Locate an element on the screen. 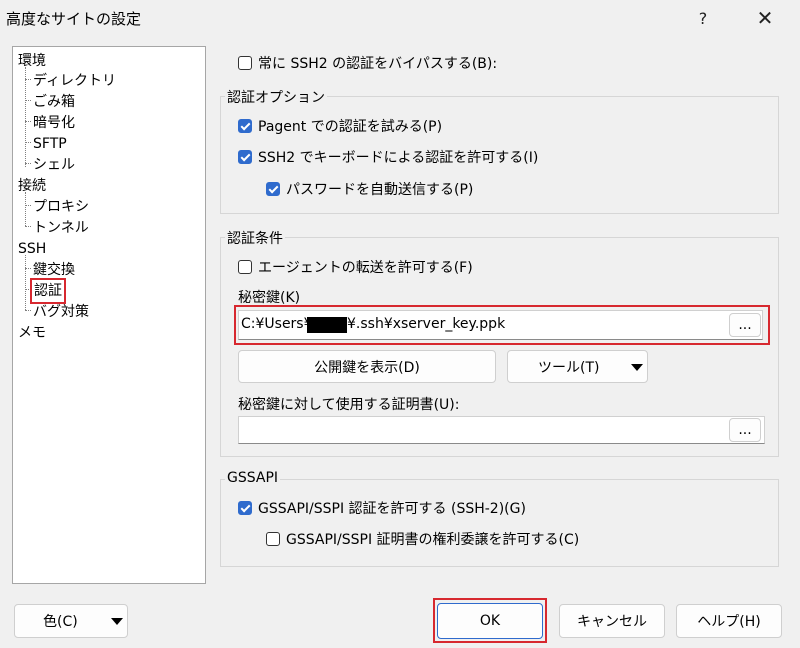  cert-label: 秘密鍵に対して使用する証明書(U): is located at coordinates (349, 405).